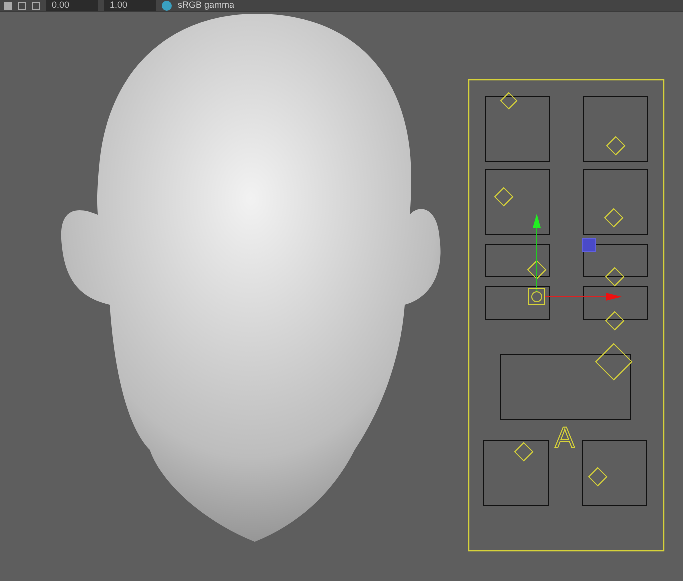  Describe the element at coordinates (589, 245) in the screenshot. I see `z-axis-handle` at that location.